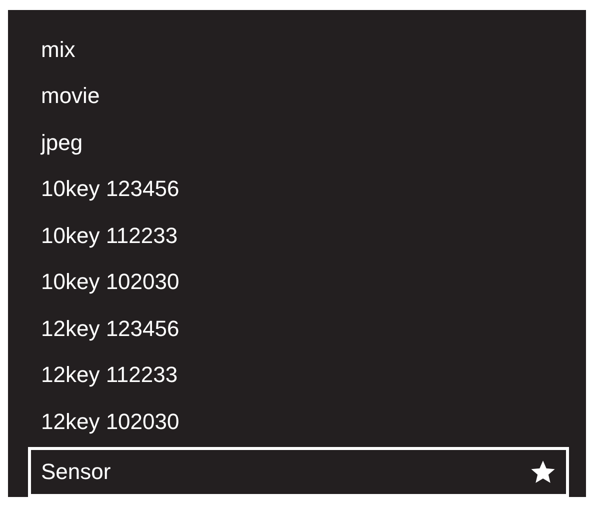 Image resolution: width=595 pixels, height=508 pixels. What do you see at coordinates (298, 375) in the screenshot?
I see `menu-item: 12key 112233` at bounding box center [298, 375].